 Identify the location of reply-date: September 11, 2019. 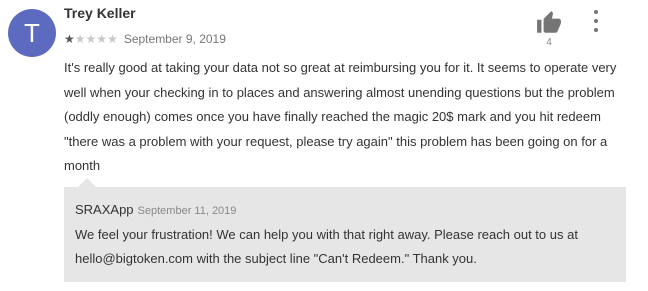
(187, 211).